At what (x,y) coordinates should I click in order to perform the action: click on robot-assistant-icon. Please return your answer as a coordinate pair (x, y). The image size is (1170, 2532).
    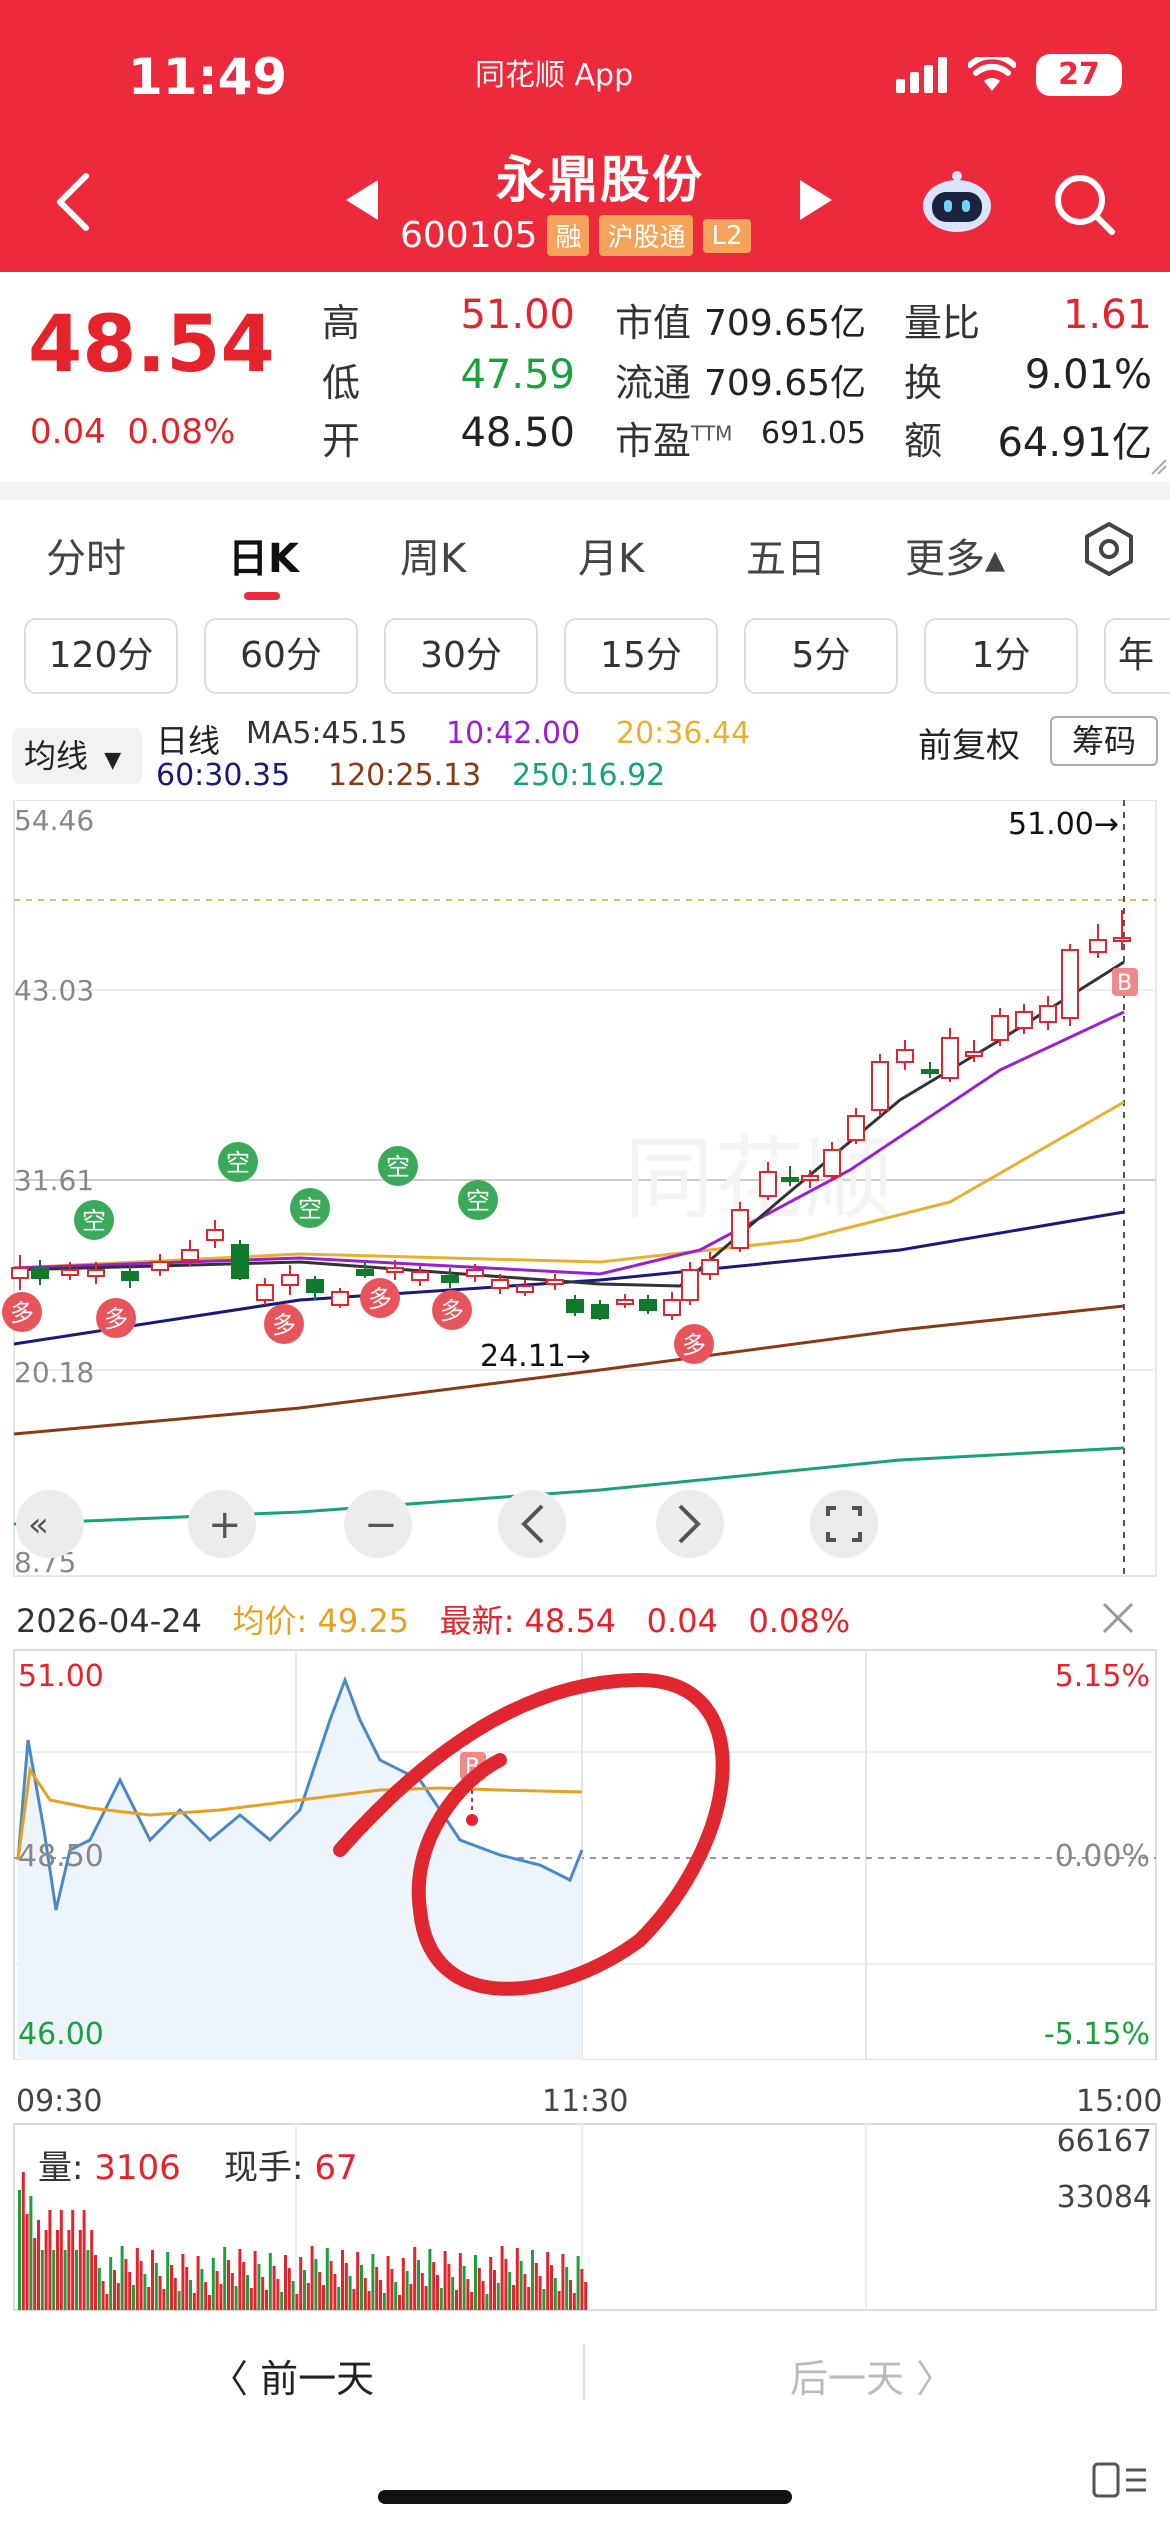
    Looking at the image, I should click on (957, 202).